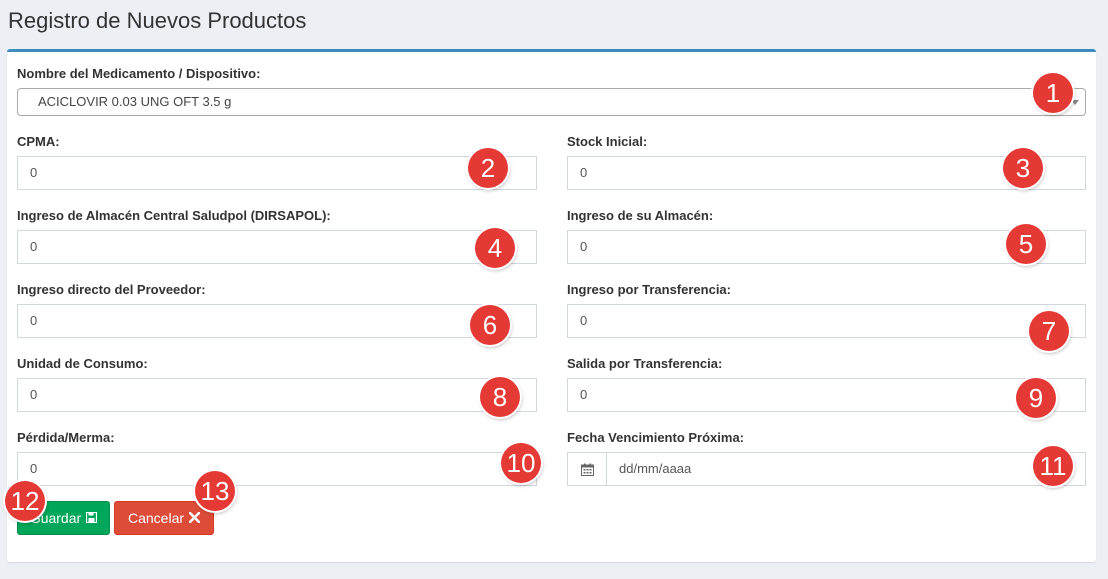  Describe the element at coordinates (1026, 244) in the screenshot. I see `annotation-badge: 5` at that location.